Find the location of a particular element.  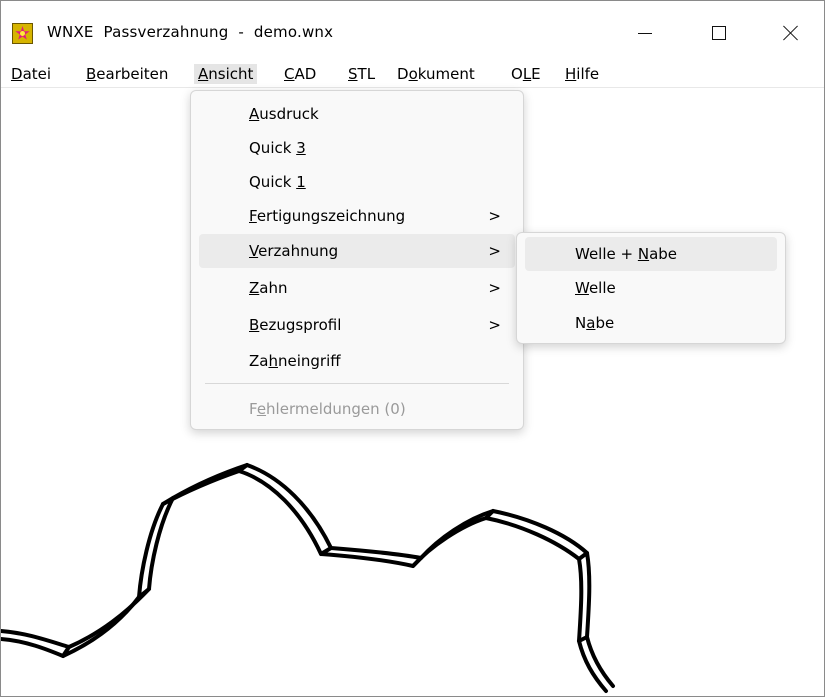

menu-item-label: Welle + Nabe is located at coordinates (626, 254).